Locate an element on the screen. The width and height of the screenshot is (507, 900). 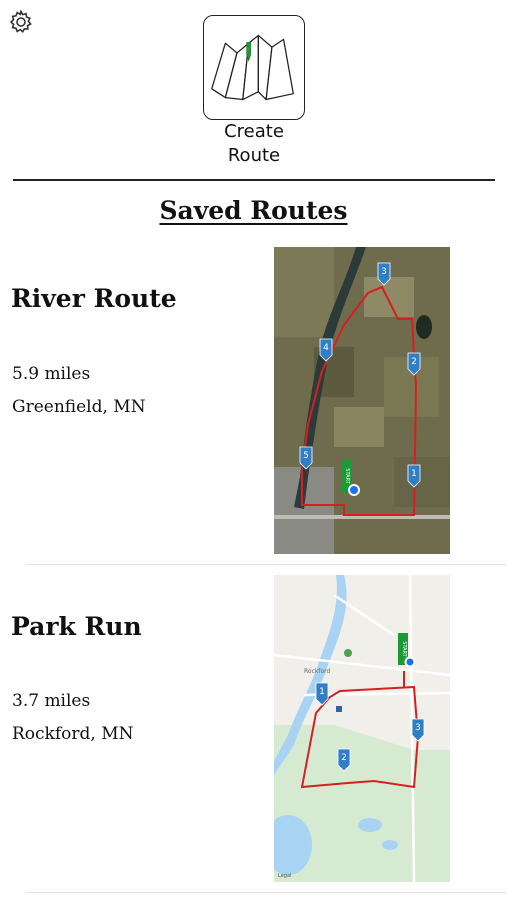
map-label: Legal is located at coordinates (284, 876).